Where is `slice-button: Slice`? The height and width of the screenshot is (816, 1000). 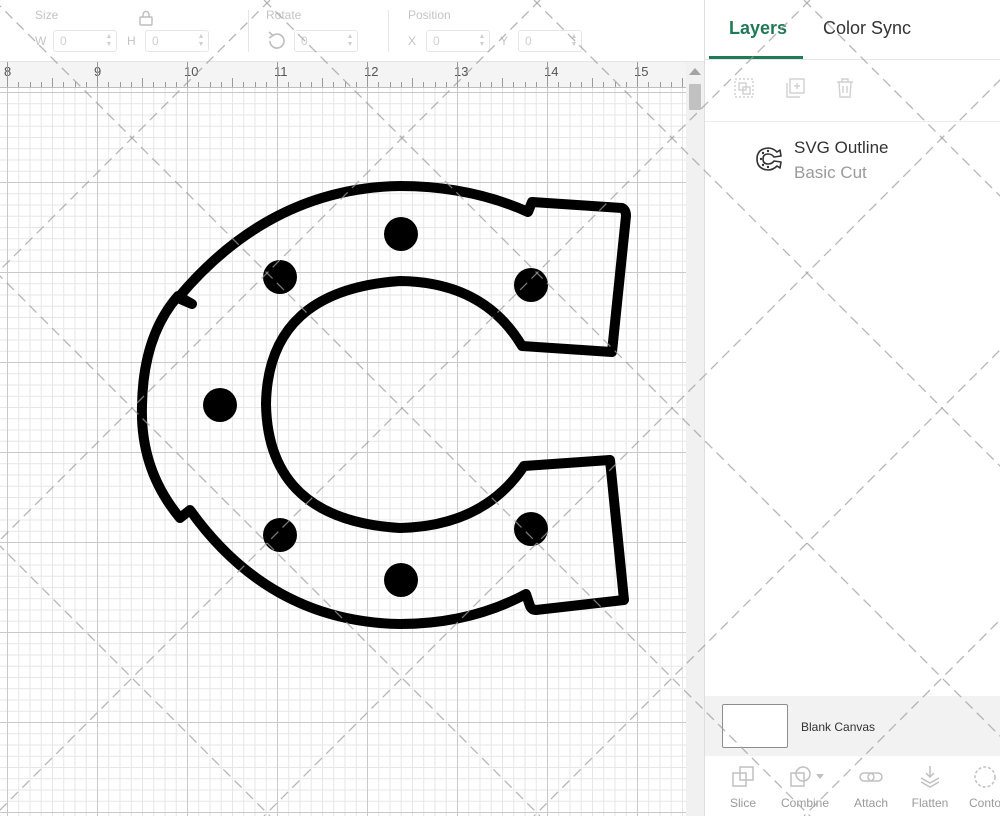
slice-button: Slice is located at coordinates (743, 787).